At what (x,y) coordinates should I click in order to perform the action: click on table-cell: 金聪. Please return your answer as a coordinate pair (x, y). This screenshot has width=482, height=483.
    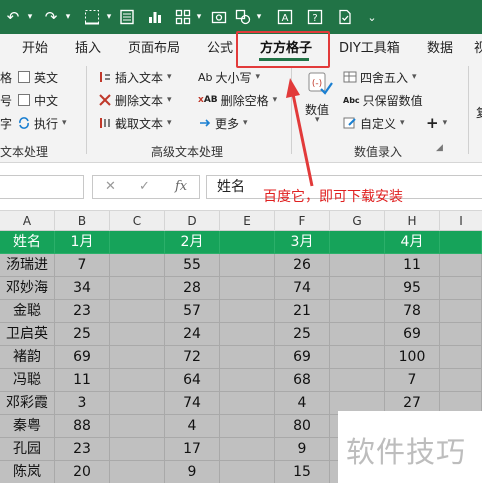
    Looking at the image, I should click on (27, 311).